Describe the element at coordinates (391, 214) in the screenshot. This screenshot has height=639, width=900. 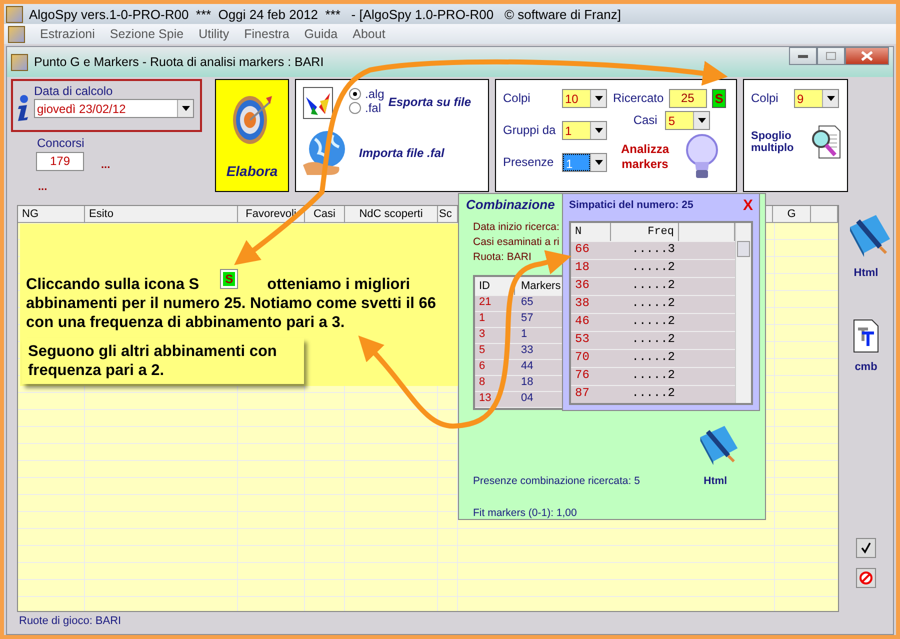
I see `column-header: NdC scoperti` at that location.